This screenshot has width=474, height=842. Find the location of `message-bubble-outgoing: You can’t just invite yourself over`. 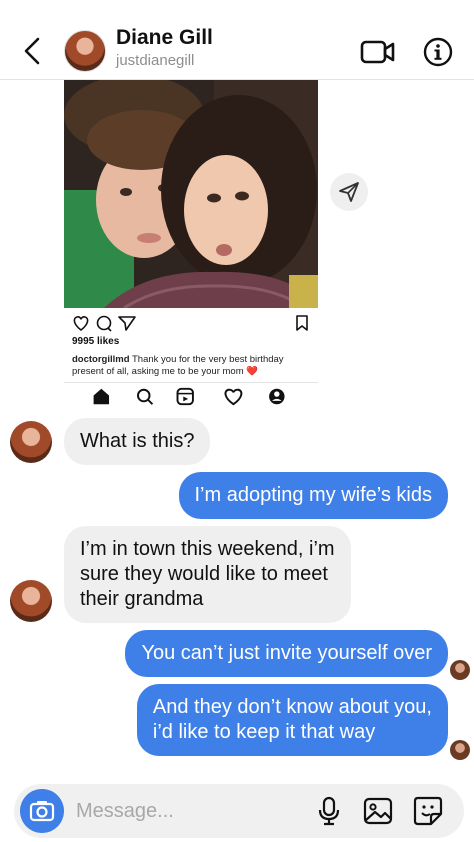

message-bubble-outgoing: You can’t just invite yourself over is located at coordinates (286, 653).